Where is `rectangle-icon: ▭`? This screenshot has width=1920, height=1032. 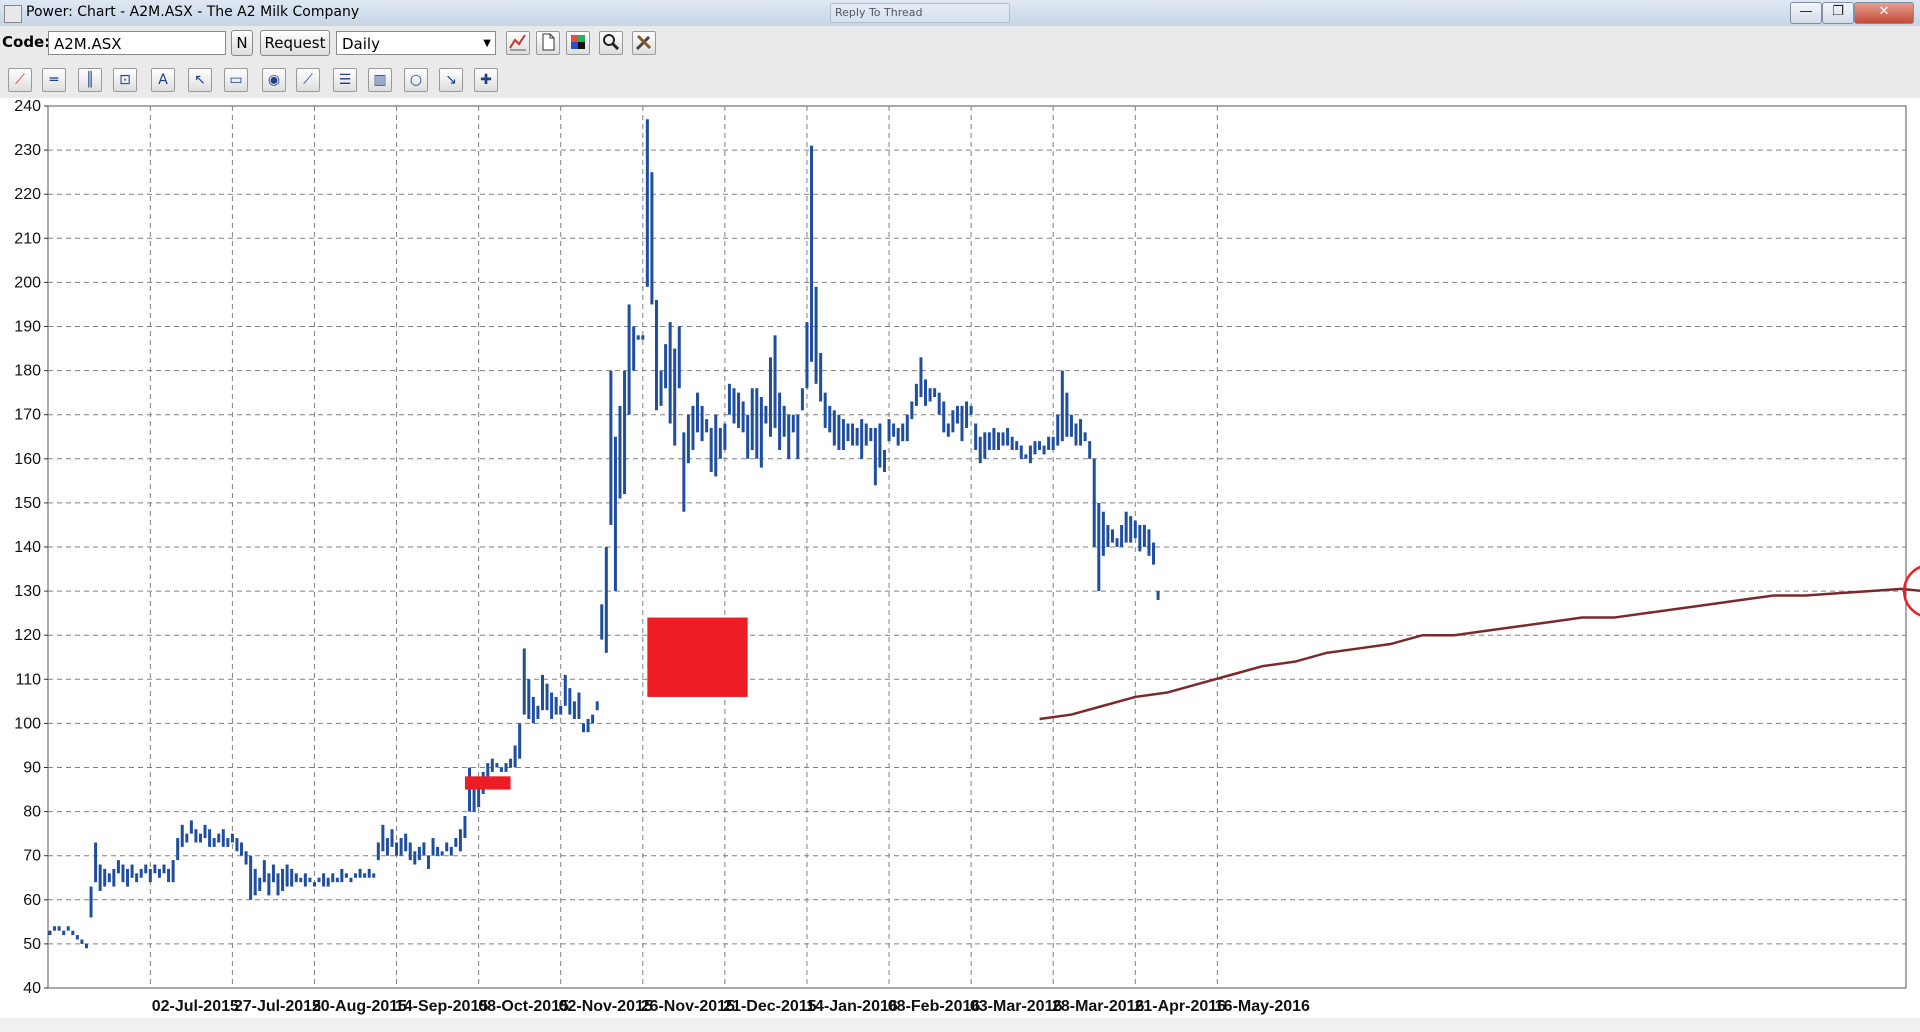 rectangle-icon: ▭ is located at coordinates (236, 80).